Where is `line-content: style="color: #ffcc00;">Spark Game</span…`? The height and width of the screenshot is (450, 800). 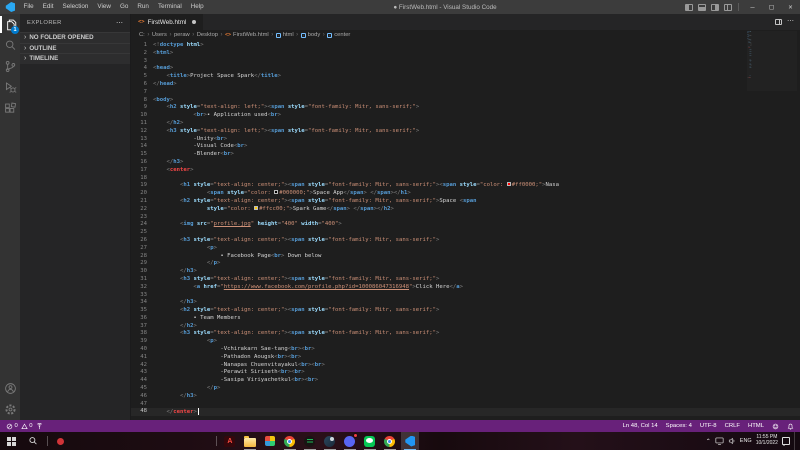 line-content: style="color: #ffcc00;">Spark Game</span… is located at coordinates (300, 208).